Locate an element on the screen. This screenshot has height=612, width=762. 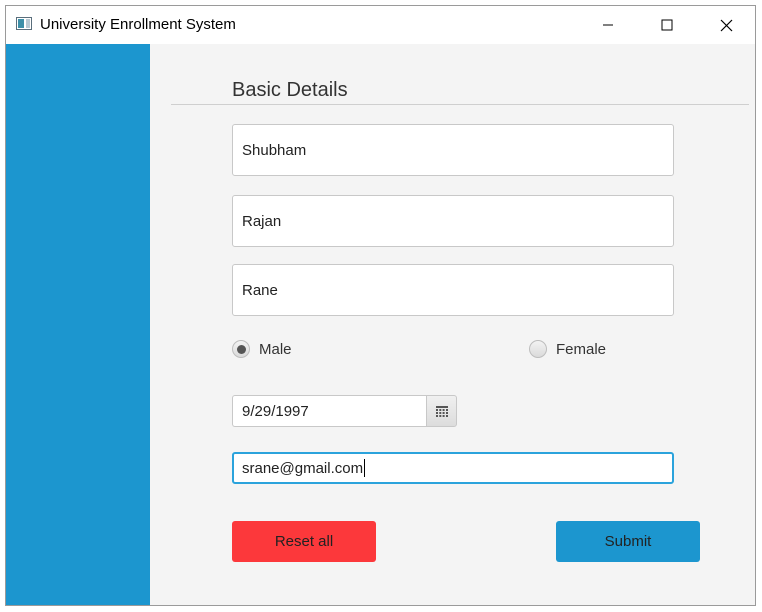
section-divider is located at coordinates (460, 104).